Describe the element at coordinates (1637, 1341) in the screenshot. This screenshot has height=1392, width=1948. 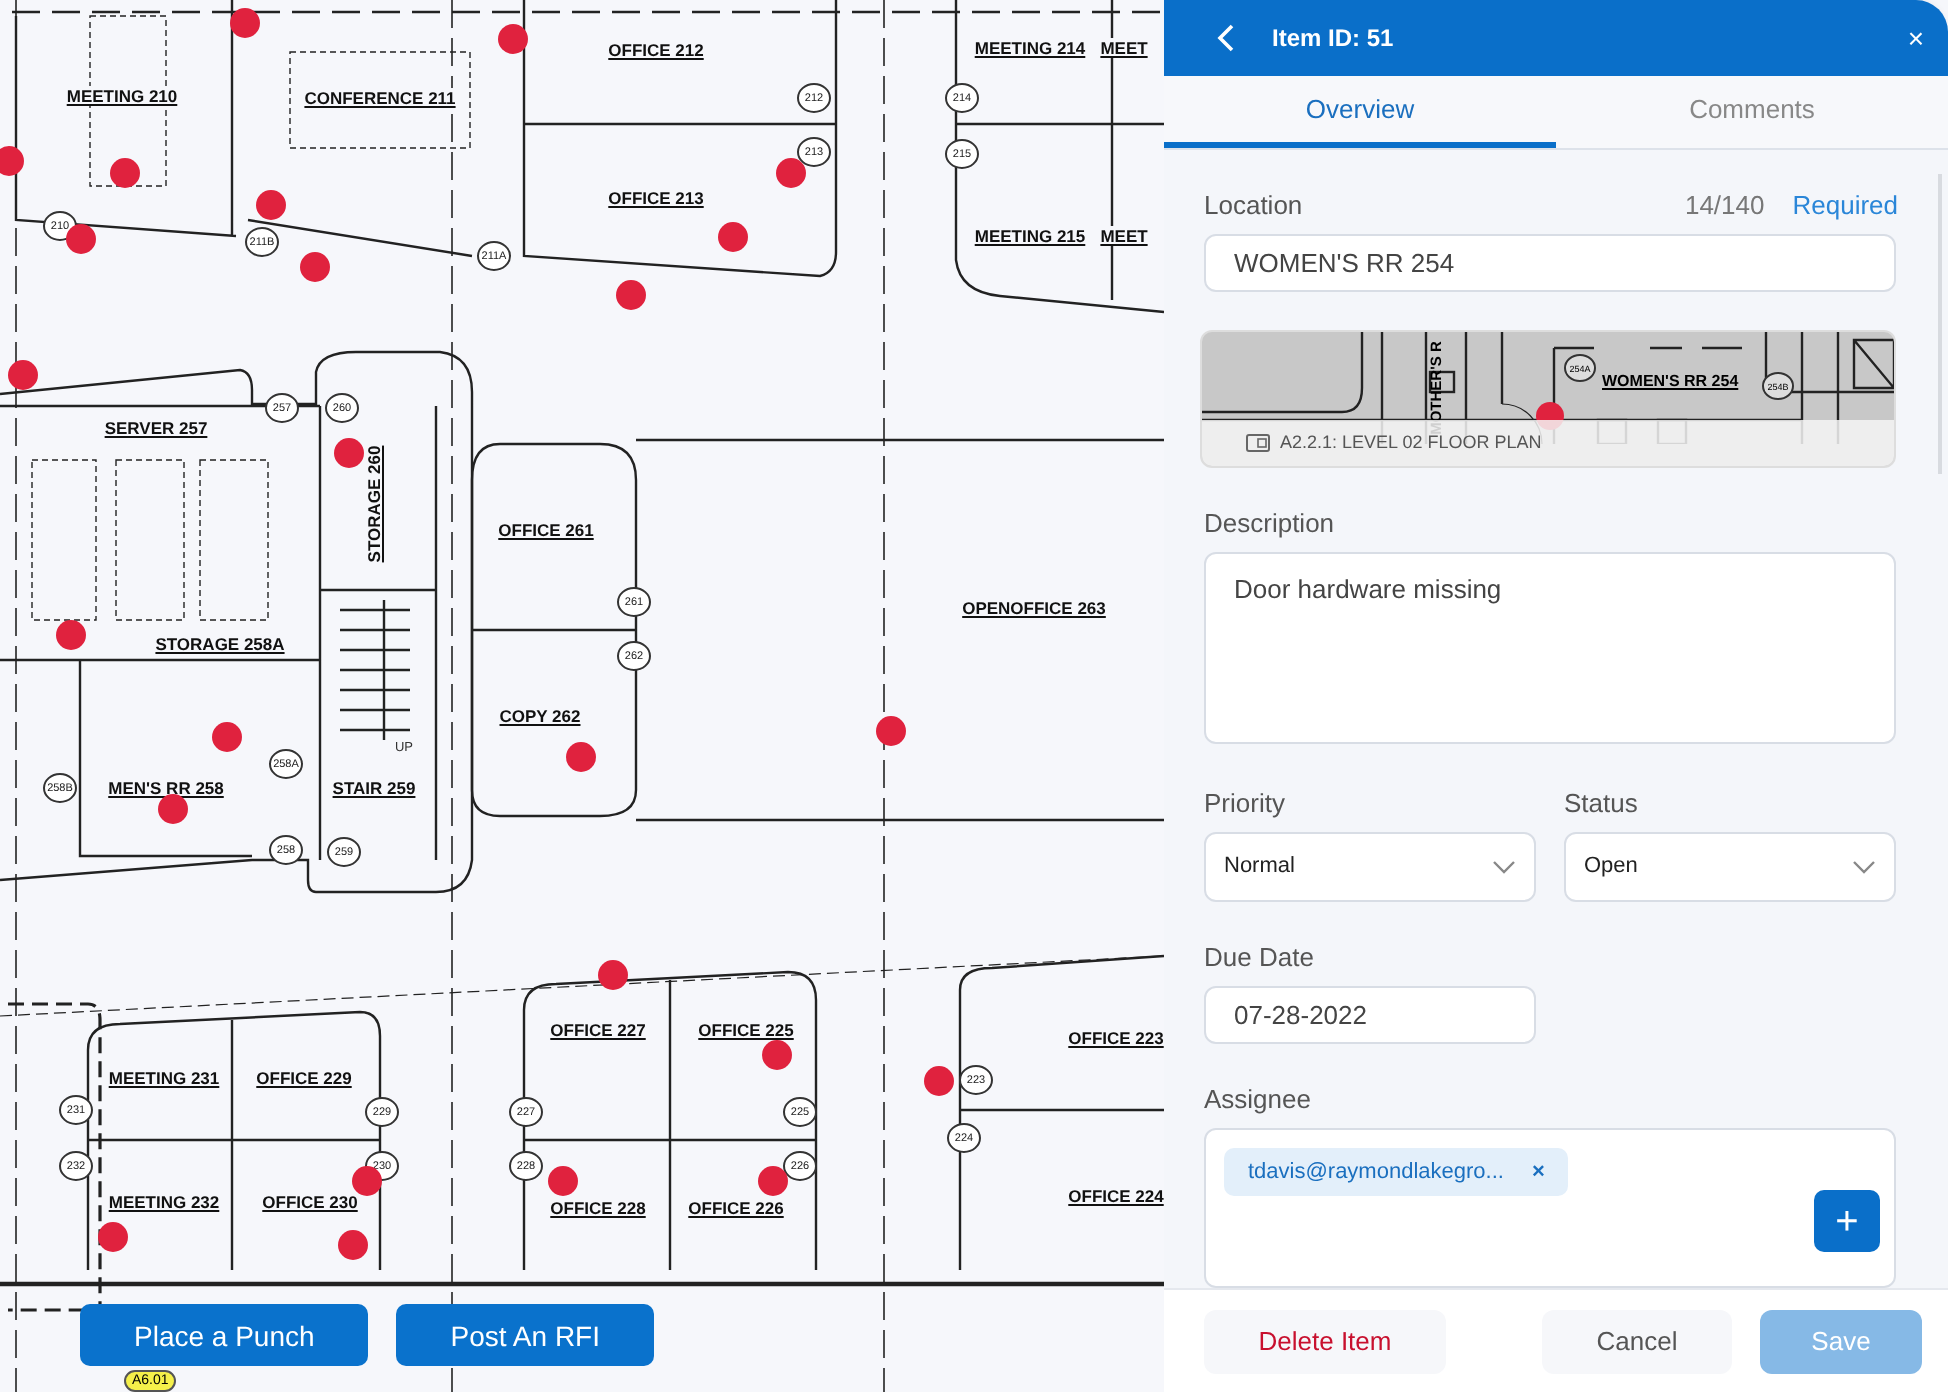
I see `footer-button: Cancel` at that location.